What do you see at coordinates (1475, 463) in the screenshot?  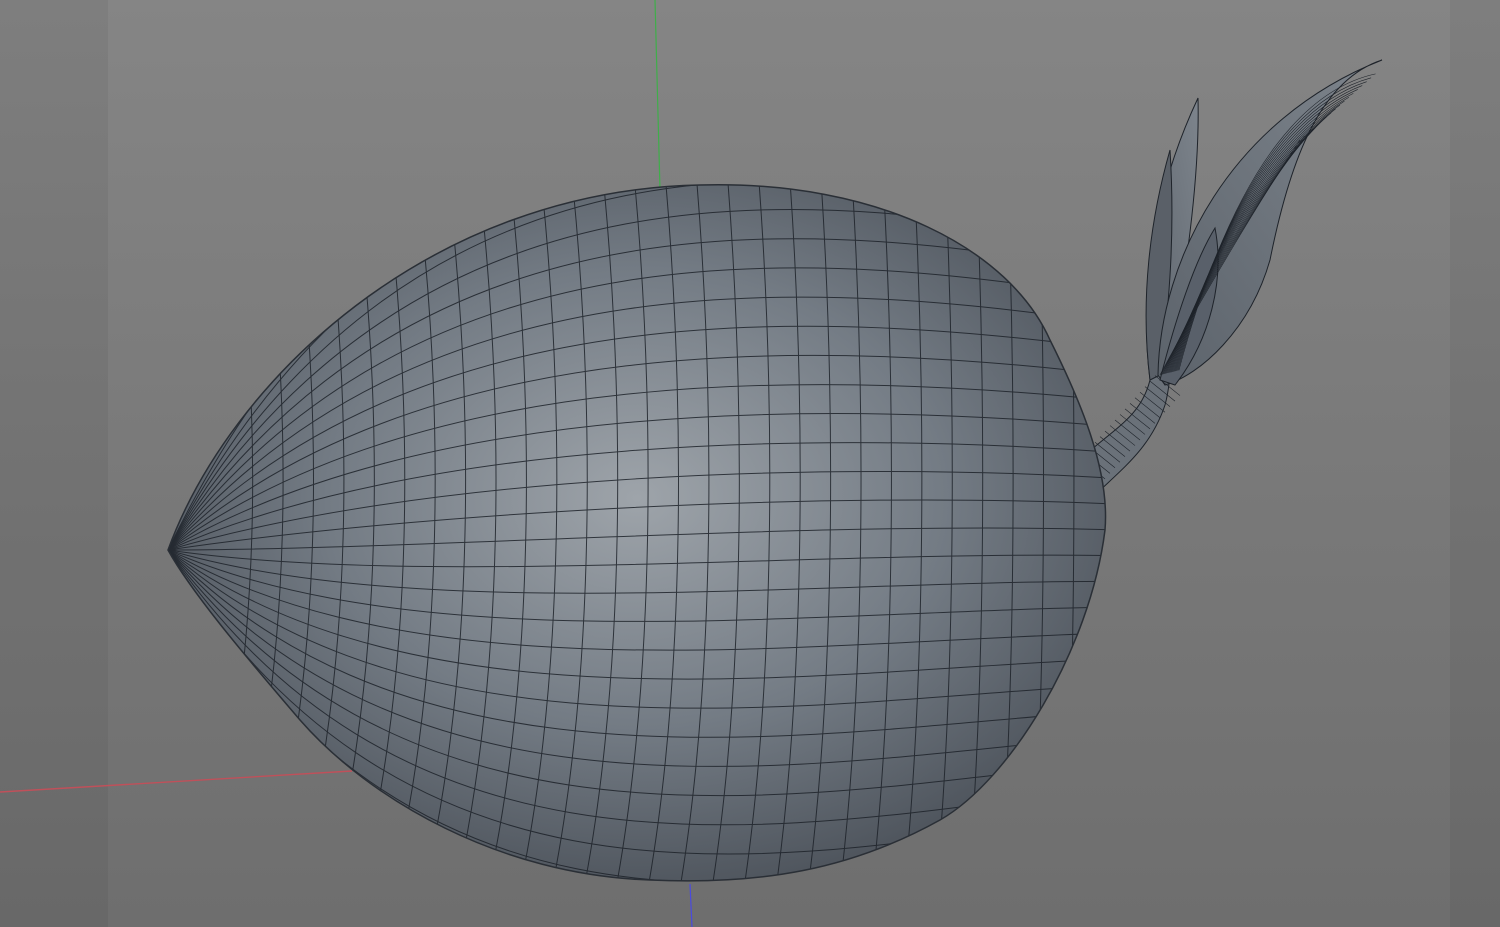 I see `right-side-band` at bounding box center [1475, 463].